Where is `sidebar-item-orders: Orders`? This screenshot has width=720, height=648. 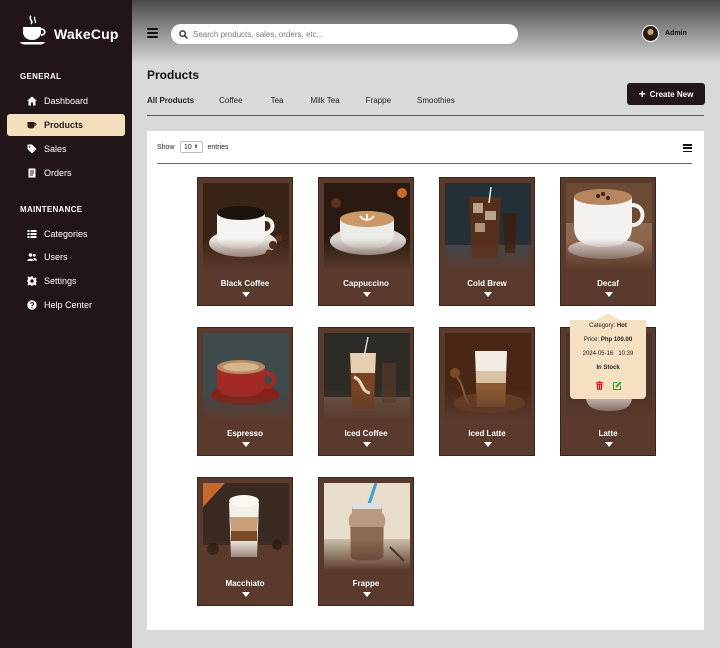 sidebar-item-orders: Orders is located at coordinates (66, 173).